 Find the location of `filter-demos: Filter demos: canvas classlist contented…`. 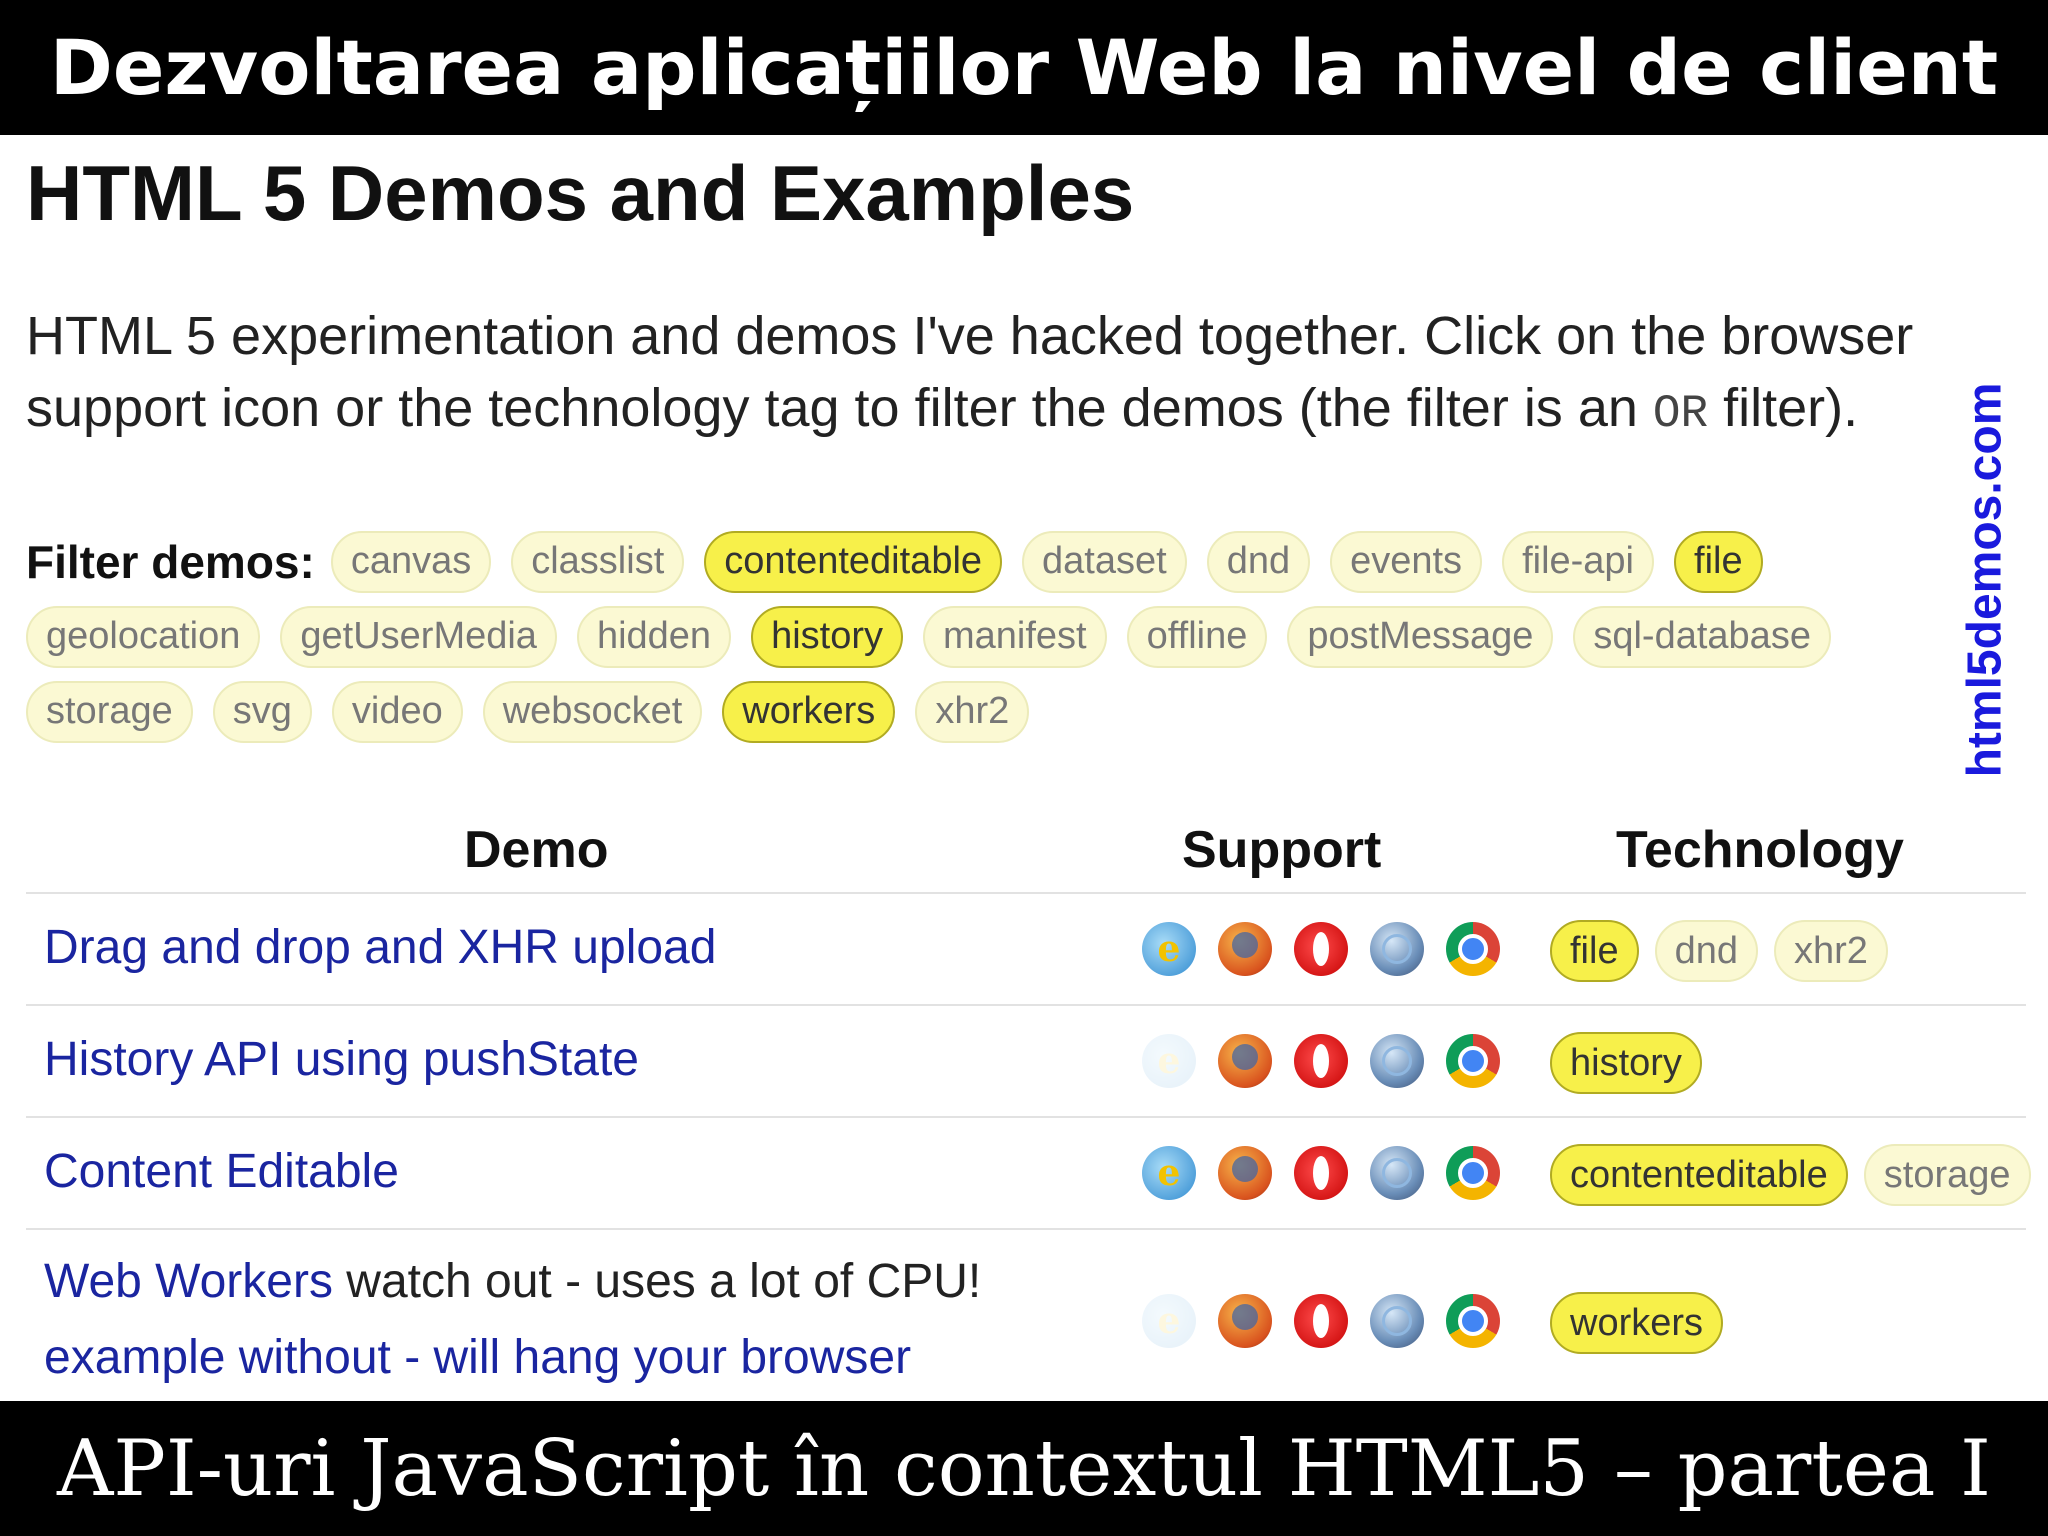

filter-demos: Filter demos: canvas classlist contented… is located at coordinates (976, 636).